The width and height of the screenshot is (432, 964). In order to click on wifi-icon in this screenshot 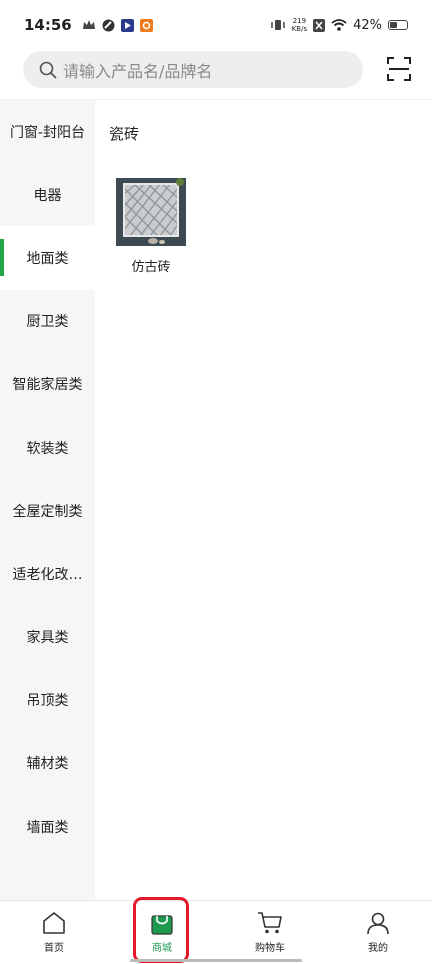, I will do `click(339, 25)`.